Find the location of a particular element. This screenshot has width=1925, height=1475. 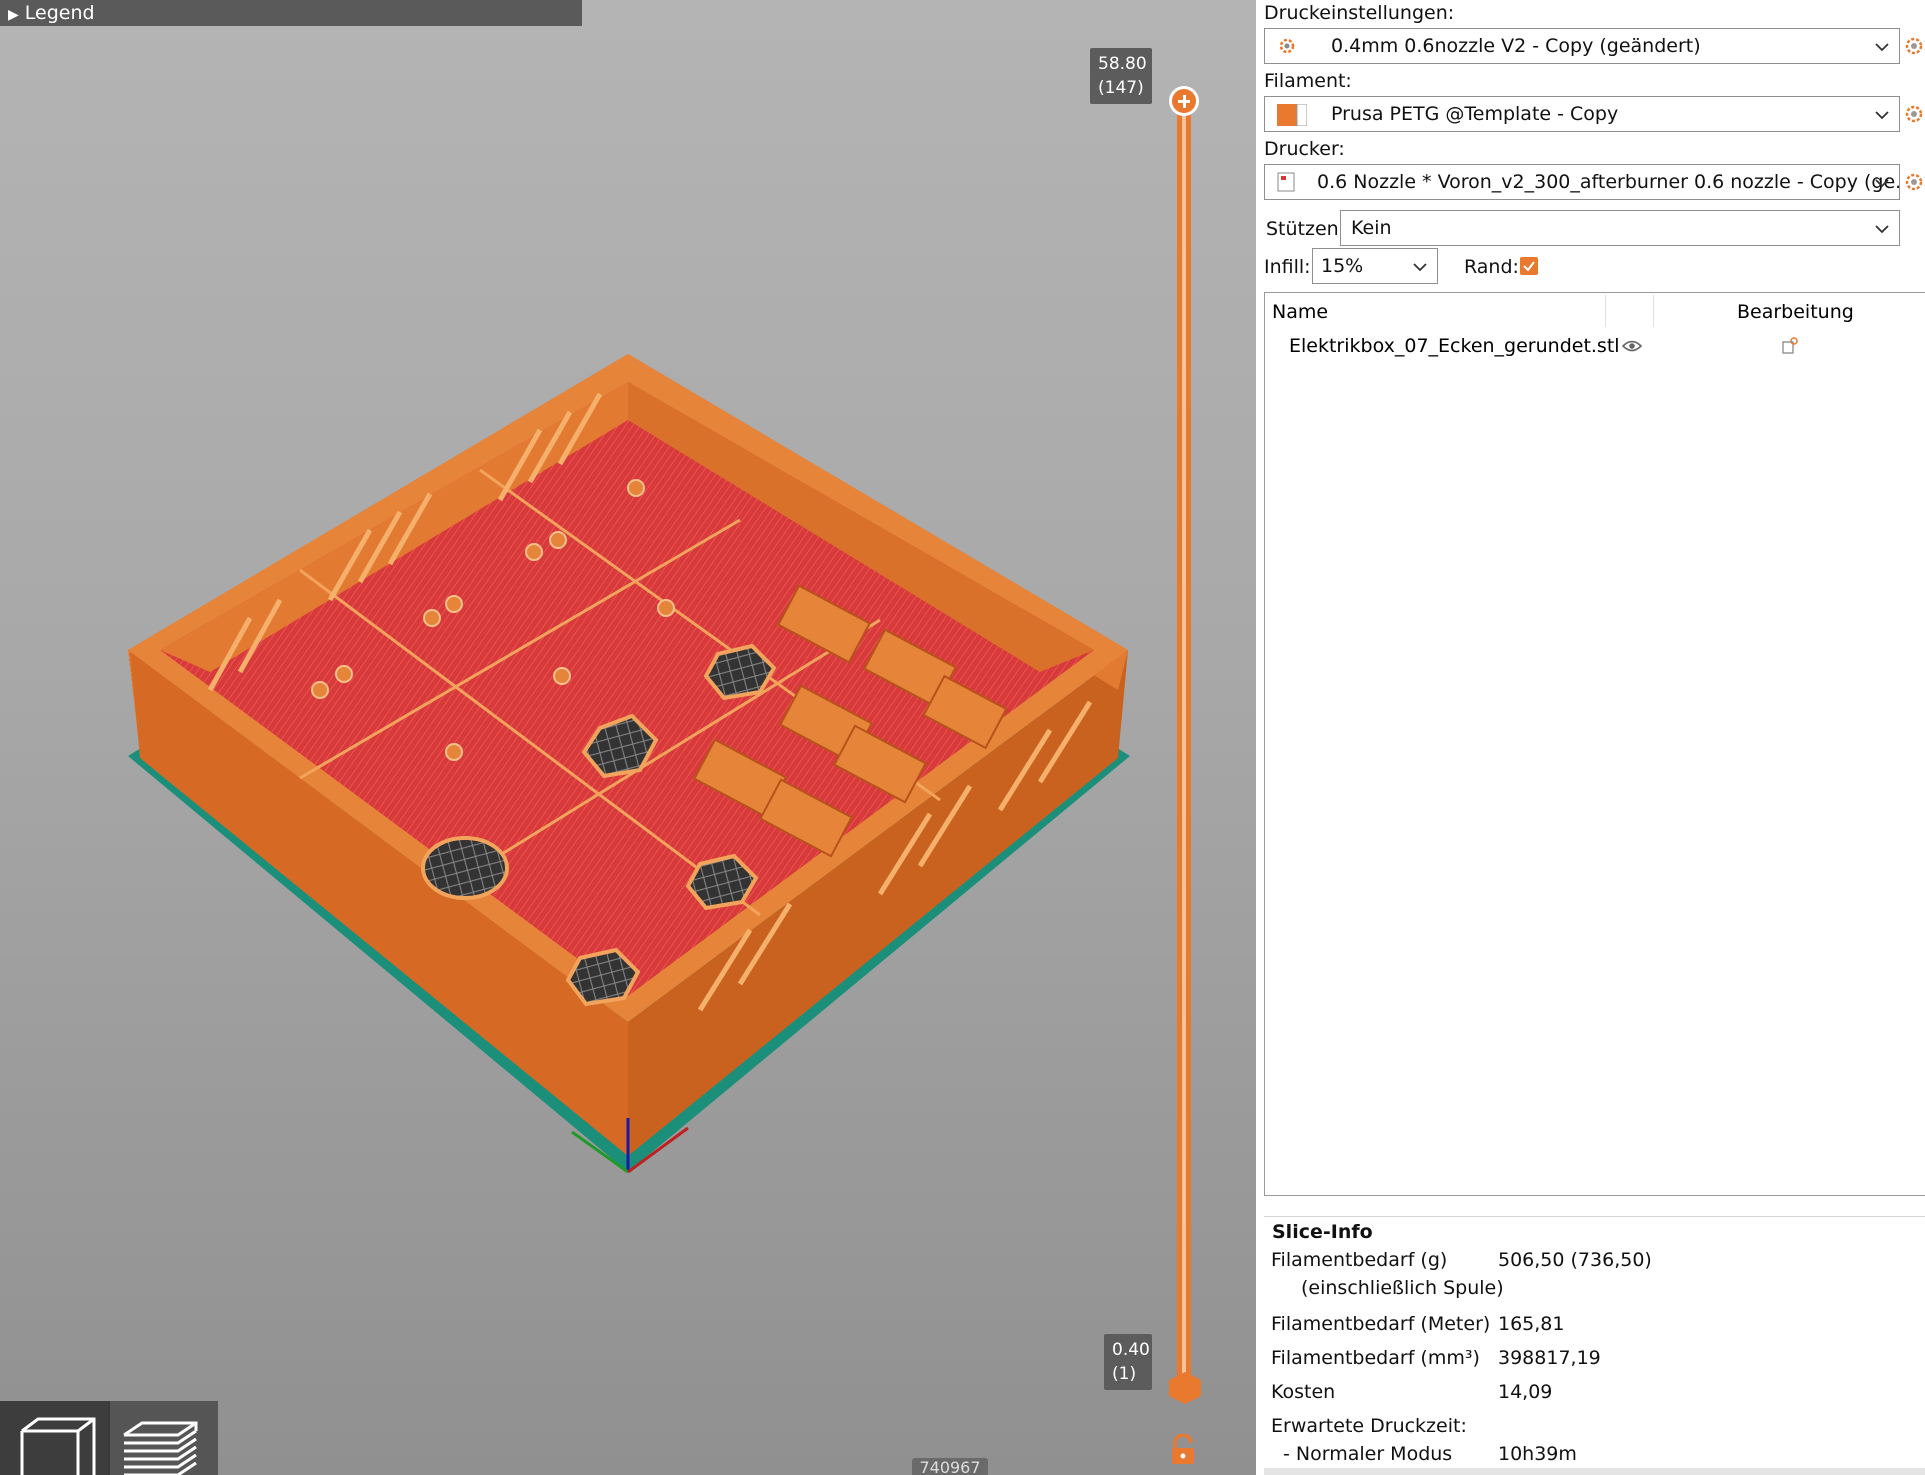

export-button-strip is located at coordinates (1594, 1471).